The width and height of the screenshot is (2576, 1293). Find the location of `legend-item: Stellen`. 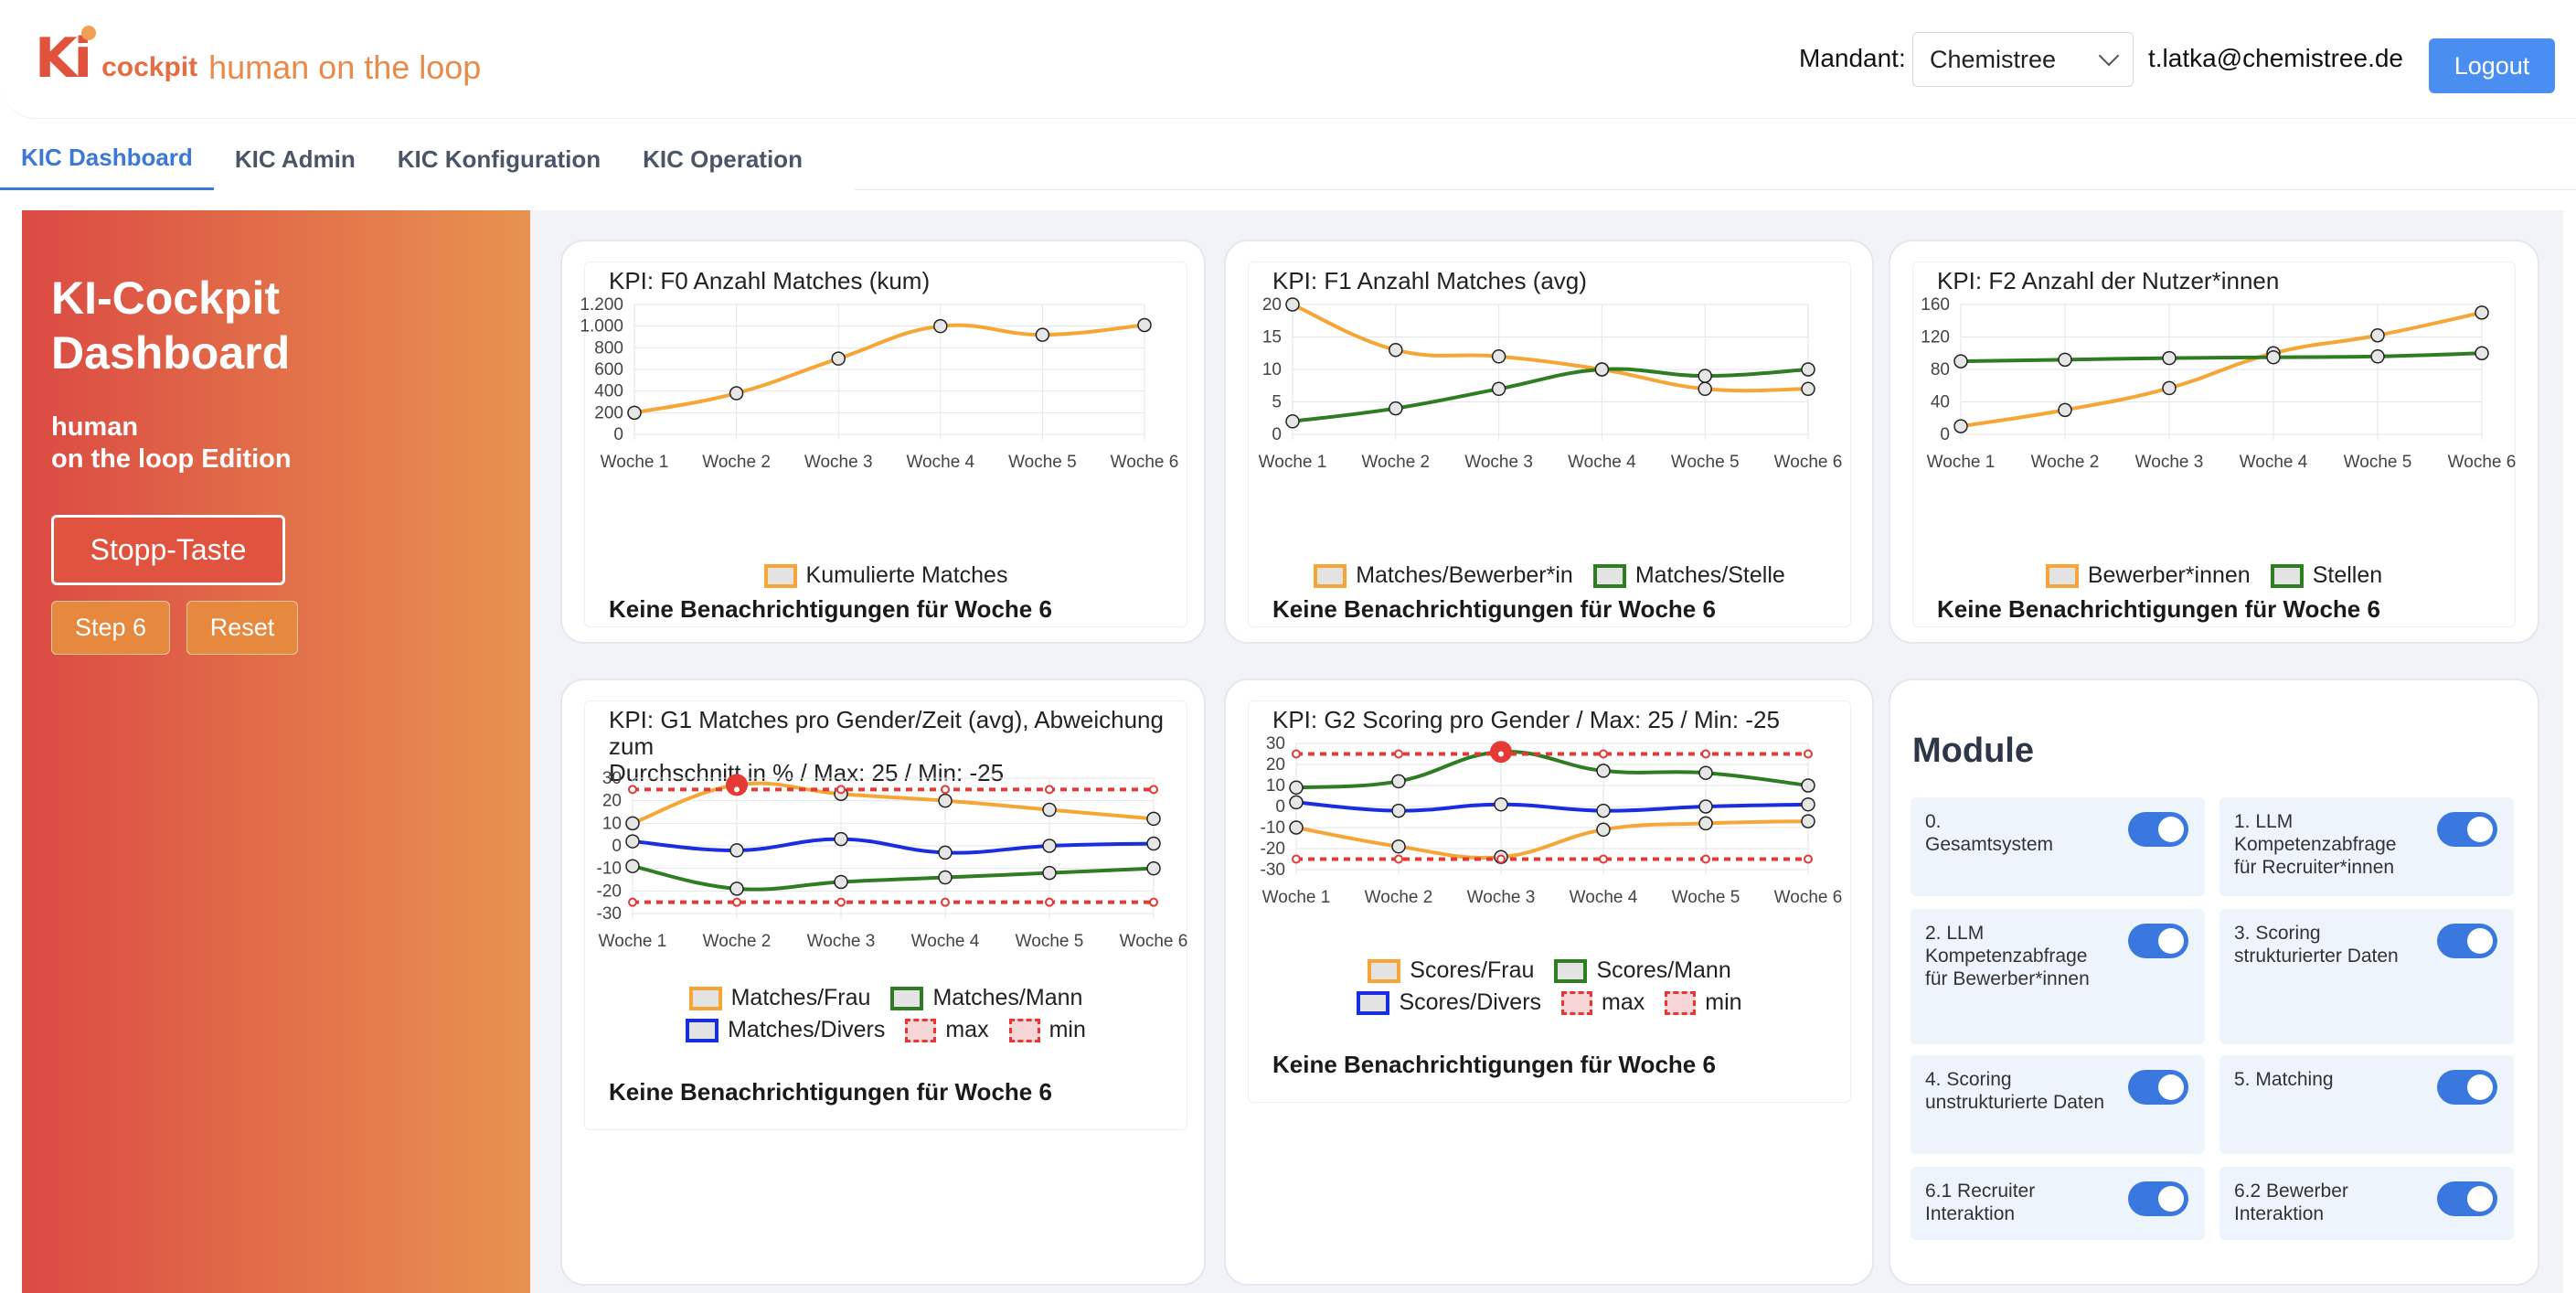

legend-item: Stellen is located at coordinates (2326, 575).